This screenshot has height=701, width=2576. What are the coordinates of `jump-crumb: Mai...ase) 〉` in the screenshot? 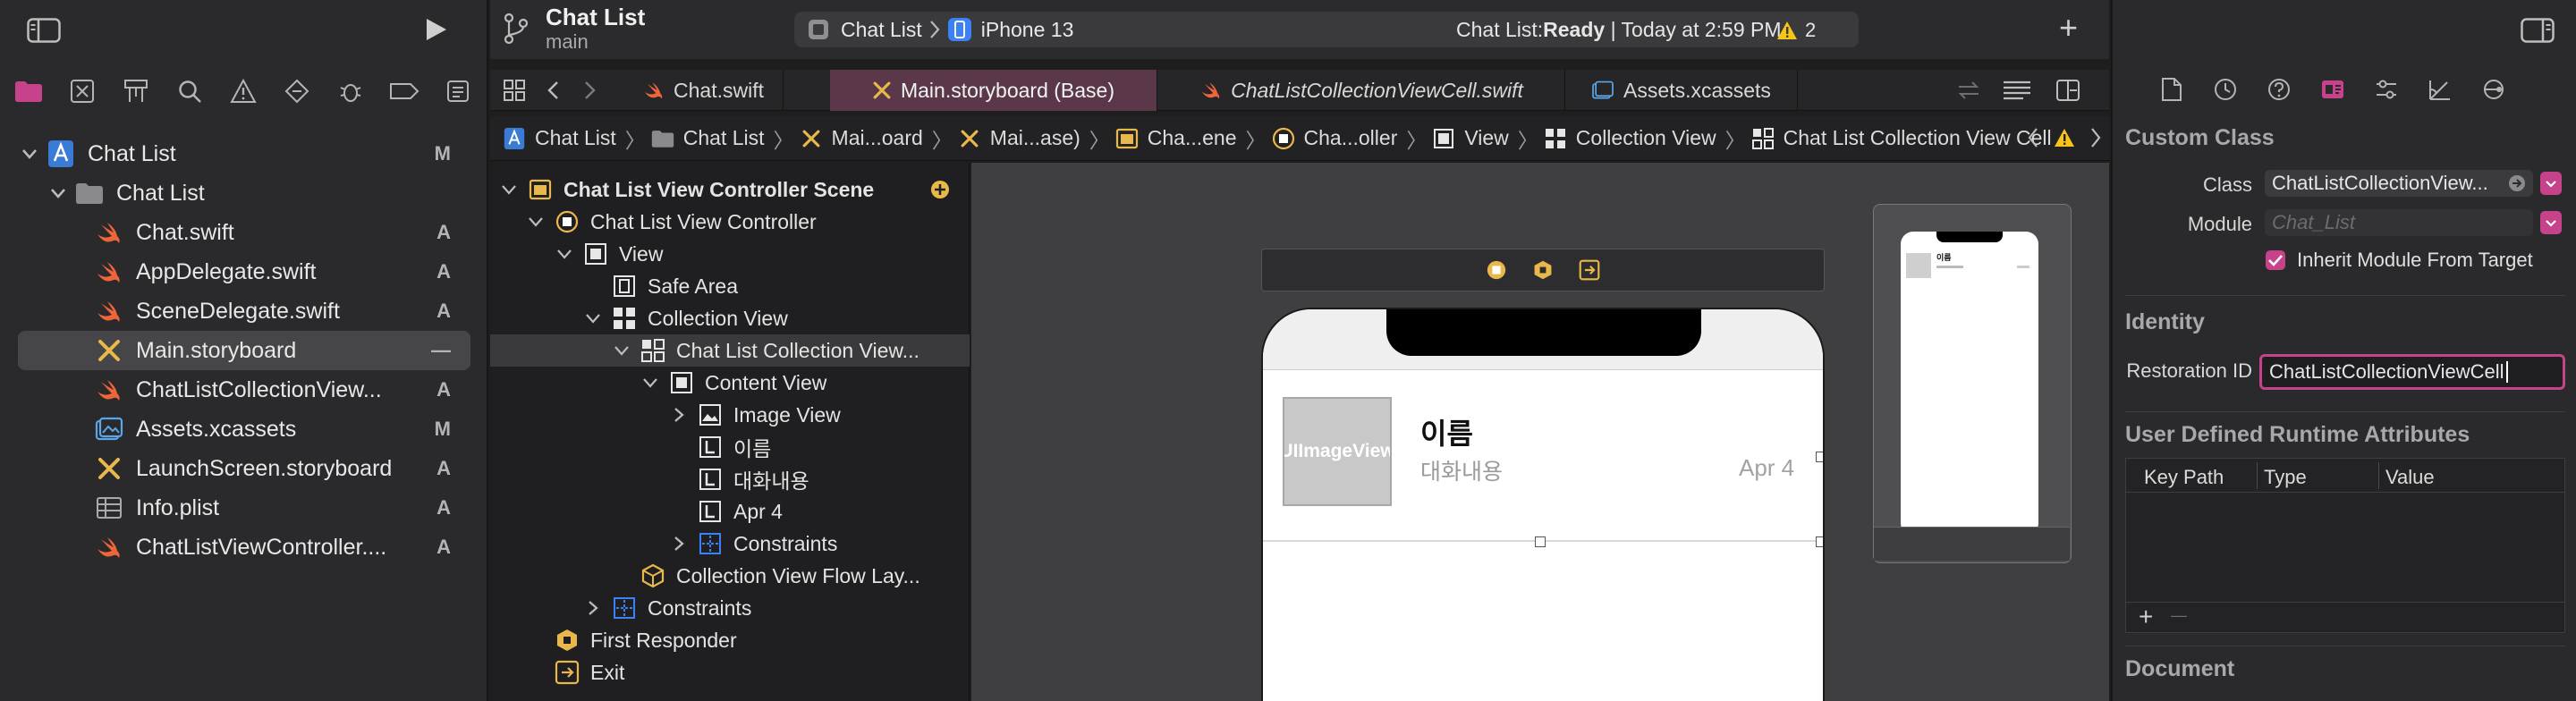 It's located at (1034, 138).